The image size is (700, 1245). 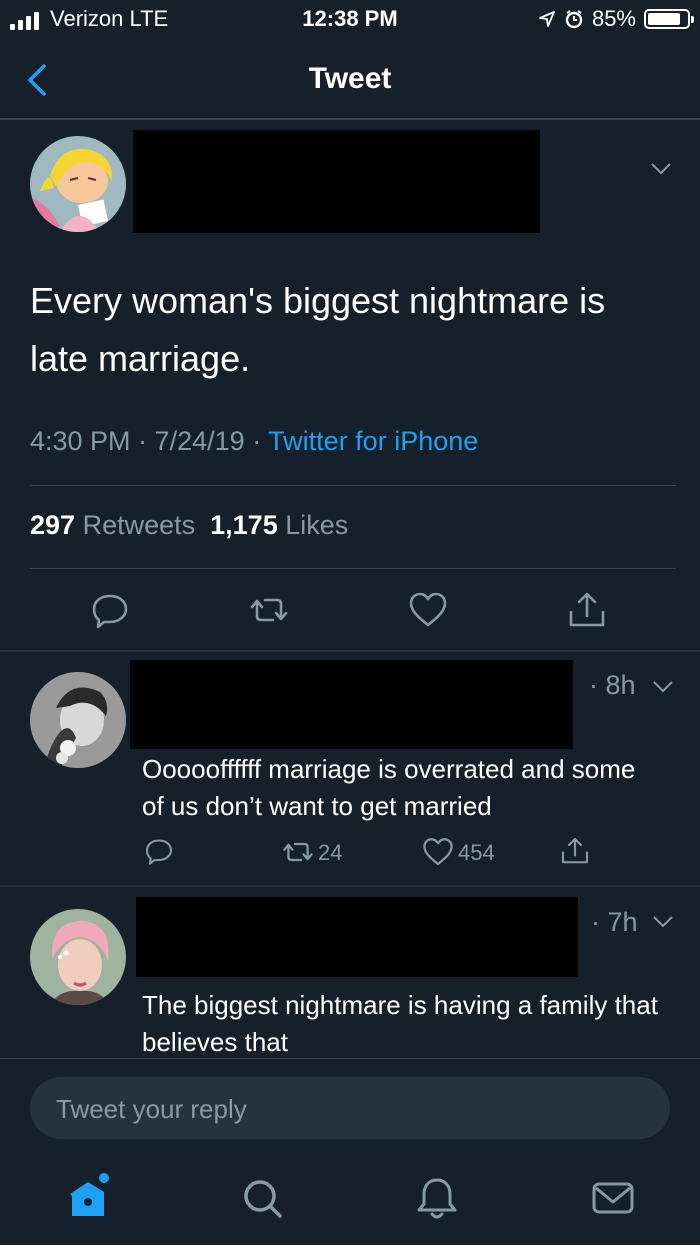 I want to click on like-label: Likes, so click(x=313, y=525).